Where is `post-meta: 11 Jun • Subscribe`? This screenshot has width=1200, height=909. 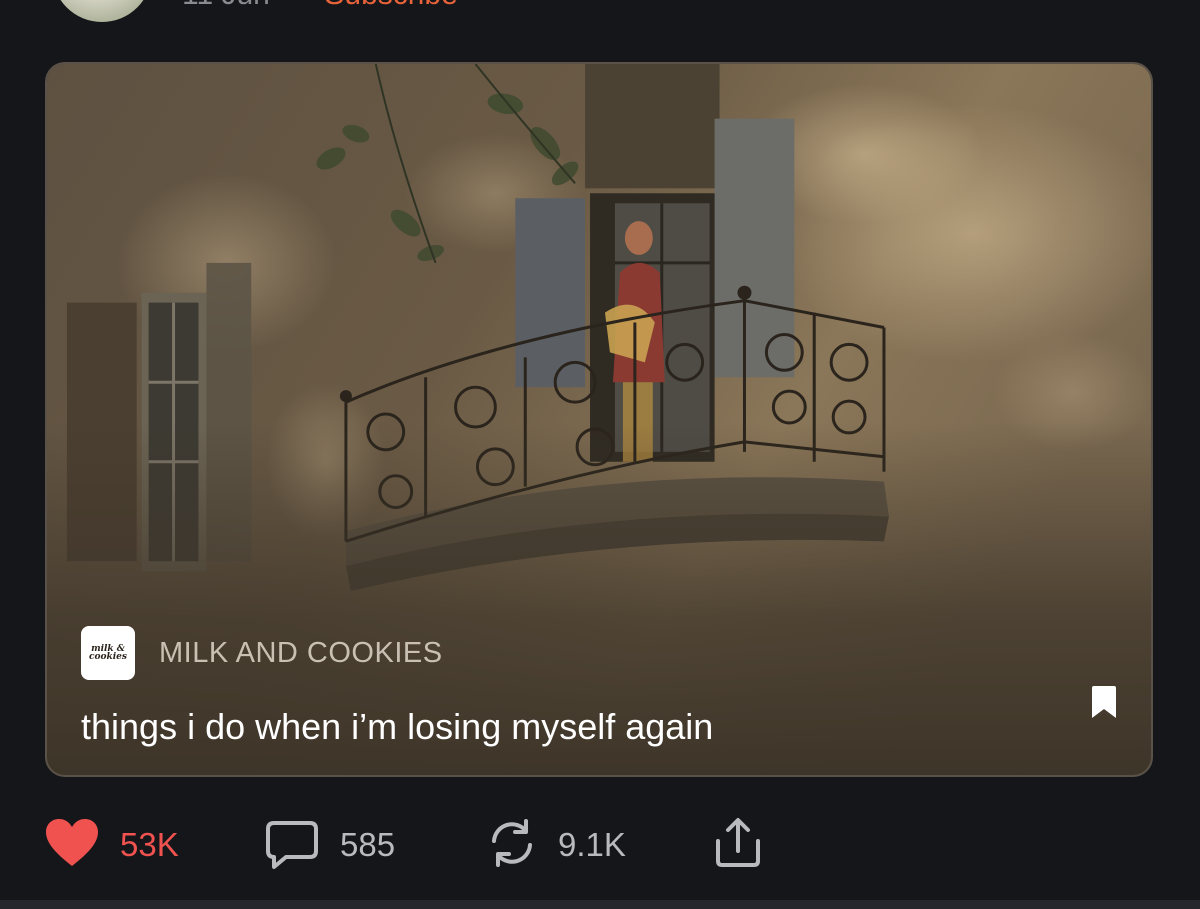 post-meta: 11 Jun • Subscribe is located at coordinates (320, 6).